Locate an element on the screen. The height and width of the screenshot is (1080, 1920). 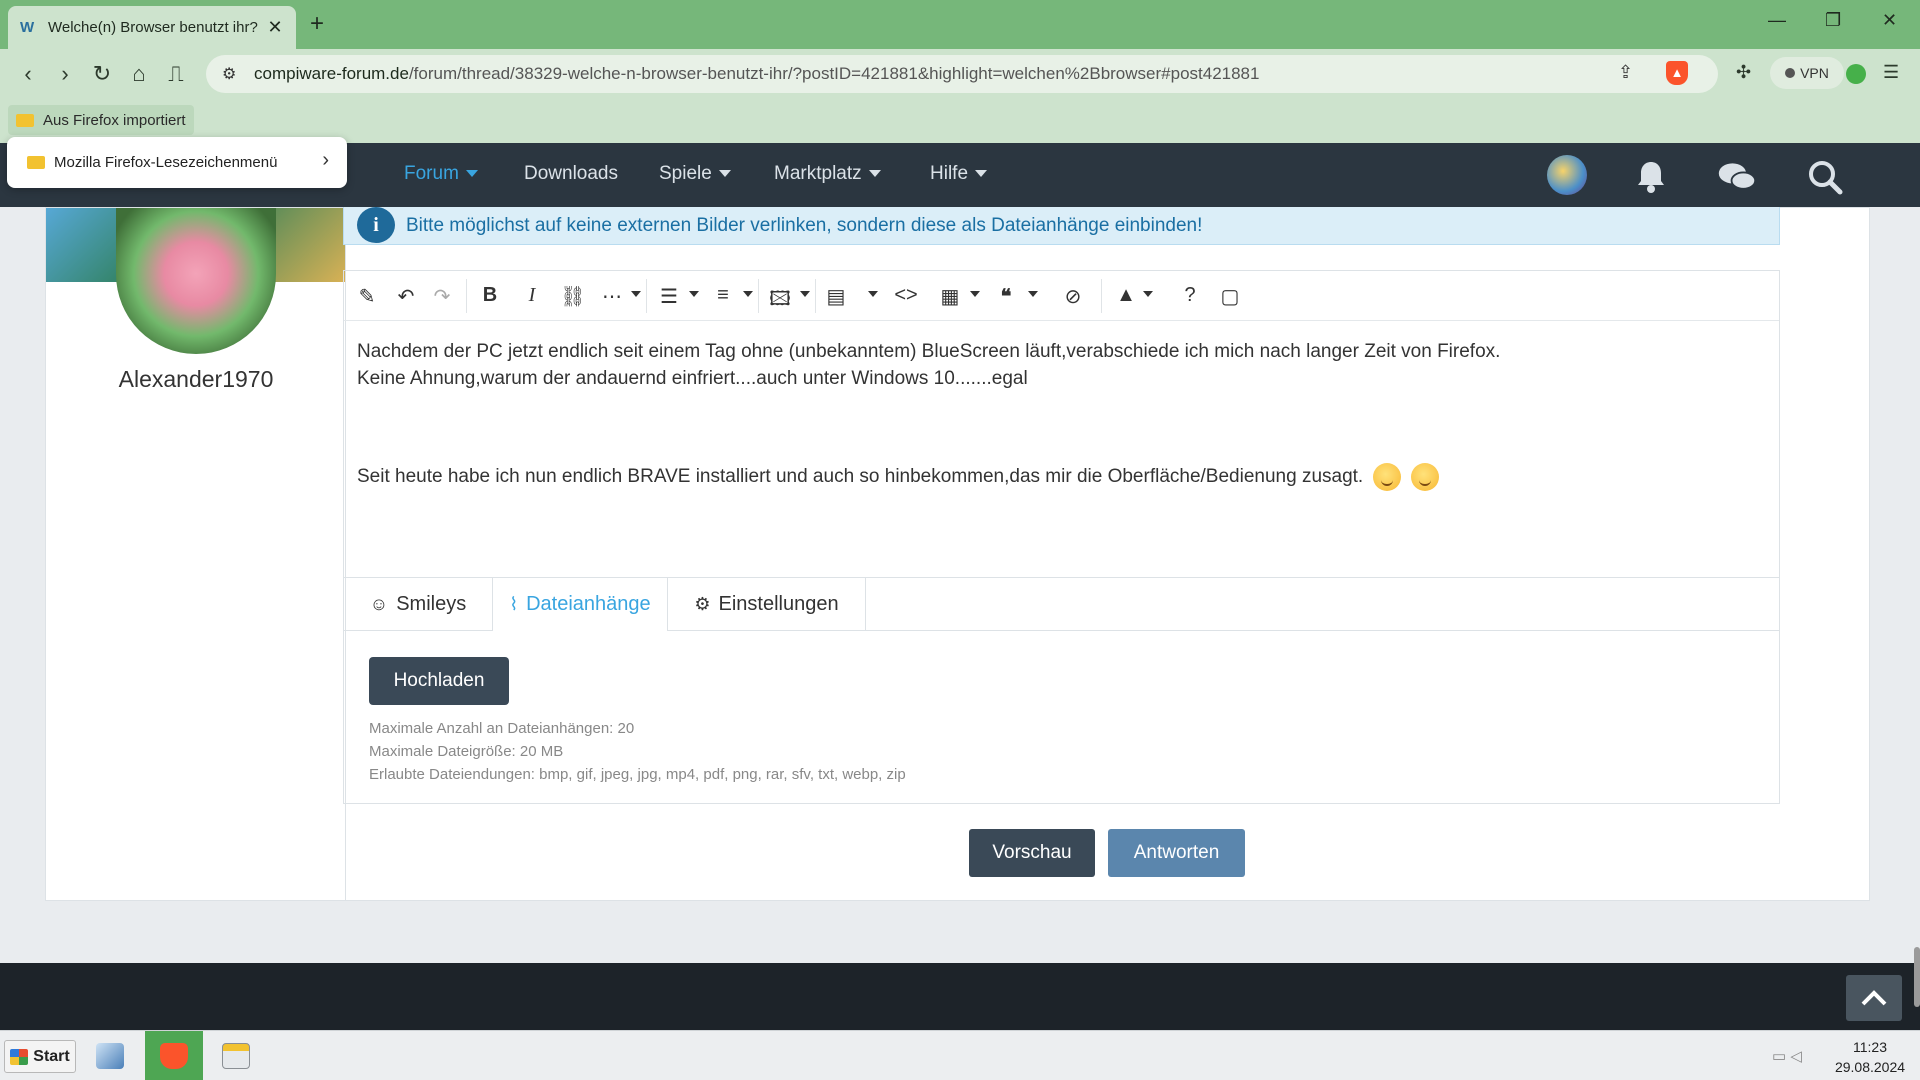
insert-image-icon: 🖾 is located at coordinates (780, 301).